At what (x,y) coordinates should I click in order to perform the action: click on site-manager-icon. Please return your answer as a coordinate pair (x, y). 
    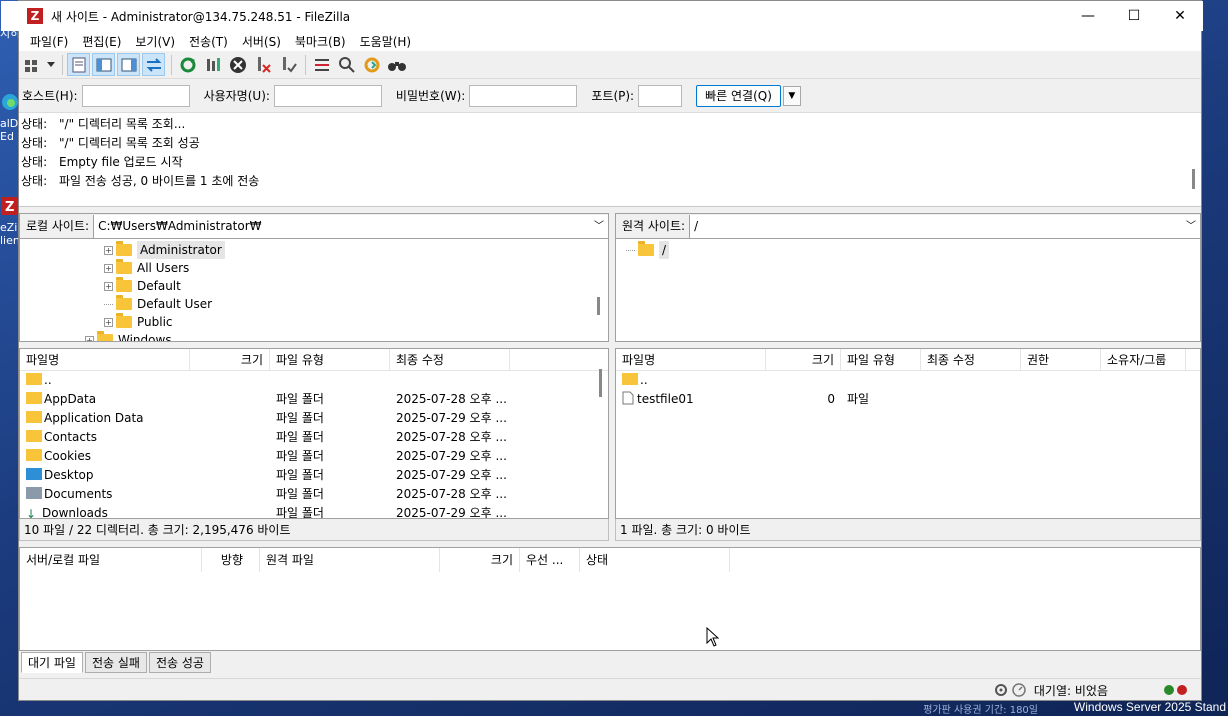
    Looking at the image, I should click on (32, 64).